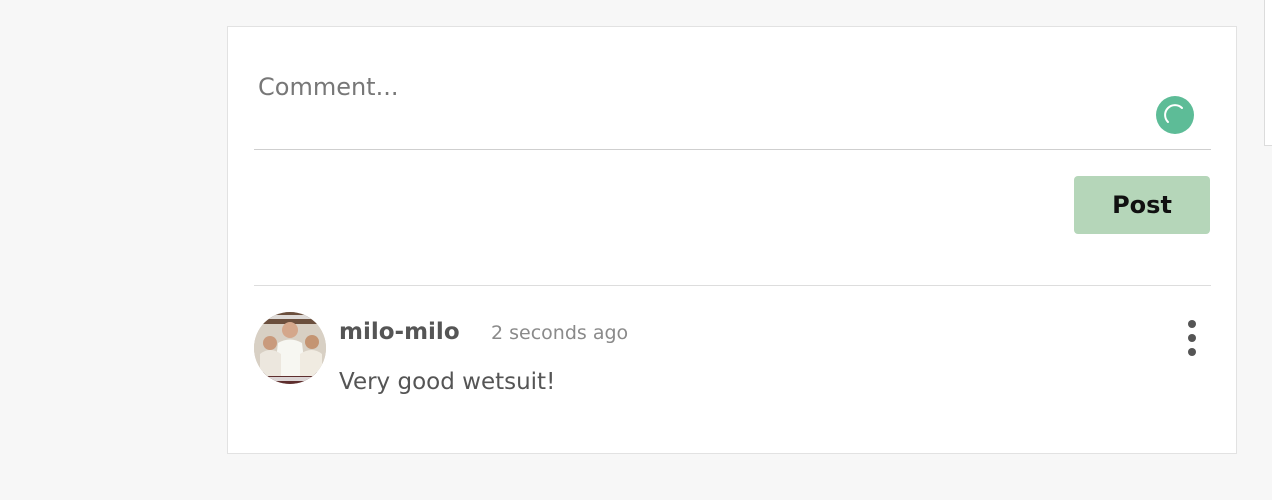  Describe the element at coordinates (560, 333) in the screenshot. I see `comment-timestamp: 2 seconds ago` at that location.